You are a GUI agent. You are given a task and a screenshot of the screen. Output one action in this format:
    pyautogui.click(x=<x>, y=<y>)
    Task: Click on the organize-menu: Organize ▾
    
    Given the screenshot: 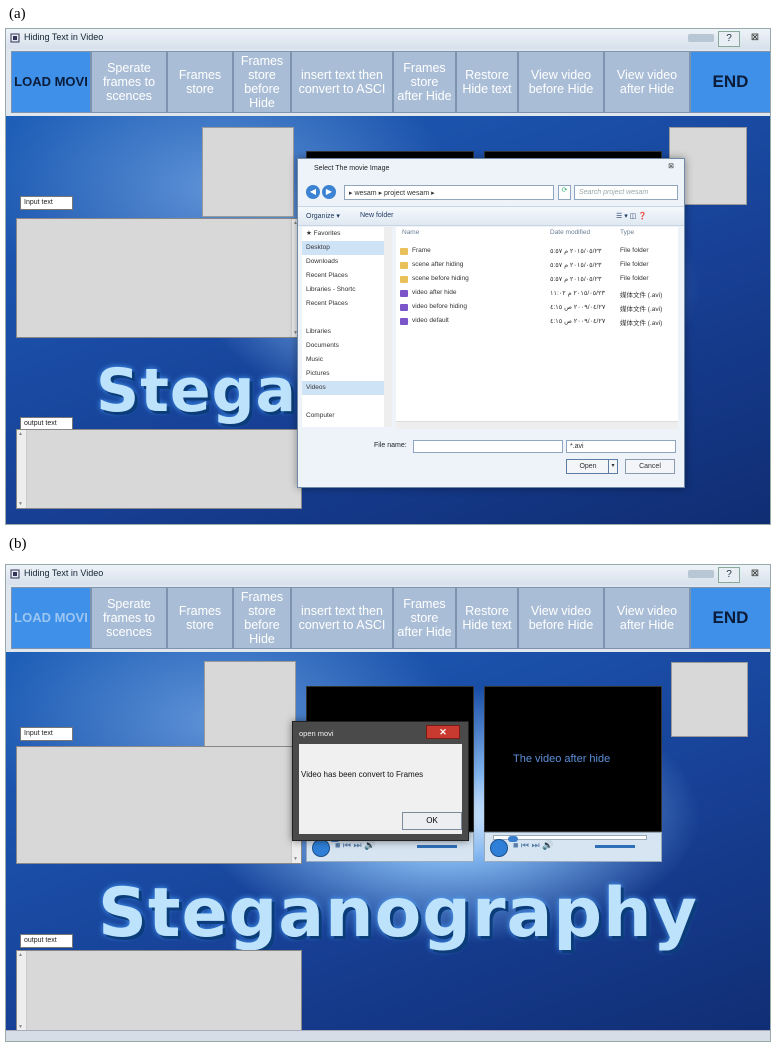 What is the action you would take?
    pyautogui.click(x=323, y=216)
    